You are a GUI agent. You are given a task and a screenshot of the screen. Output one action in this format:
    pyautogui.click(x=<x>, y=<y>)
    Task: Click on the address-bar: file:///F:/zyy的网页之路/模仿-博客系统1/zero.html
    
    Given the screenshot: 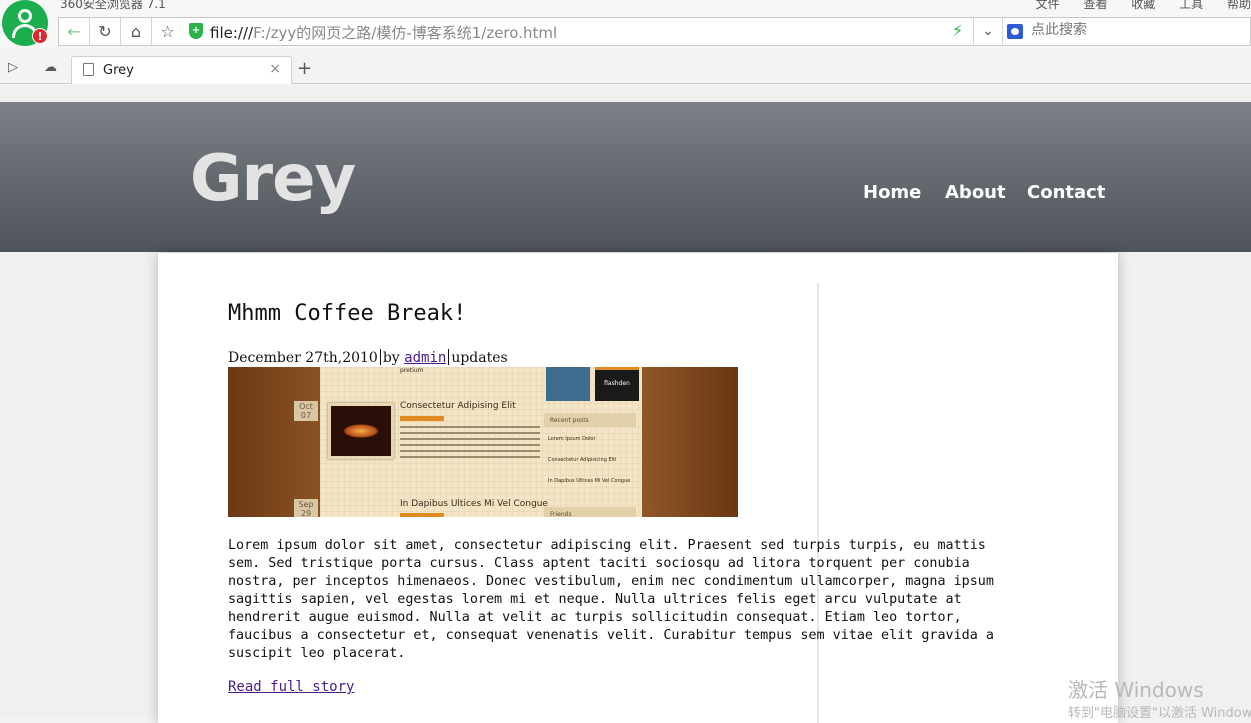 What is the action you would take?
    pyautogui.click(x=383, y=32)
    